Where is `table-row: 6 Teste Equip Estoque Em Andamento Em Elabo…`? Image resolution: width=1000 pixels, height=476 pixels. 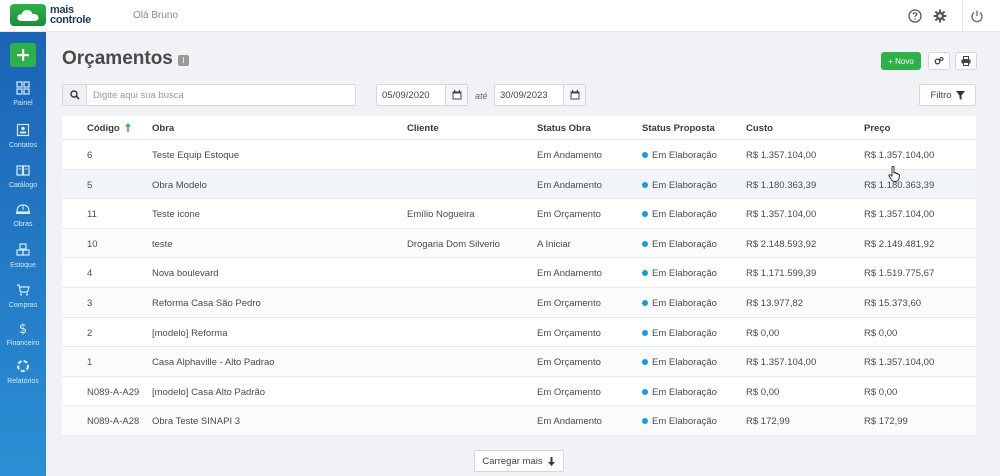
table-row: 6 Teste Equip Estoque Em Andamento Em Elabo… is located at coordinates (519, 155).